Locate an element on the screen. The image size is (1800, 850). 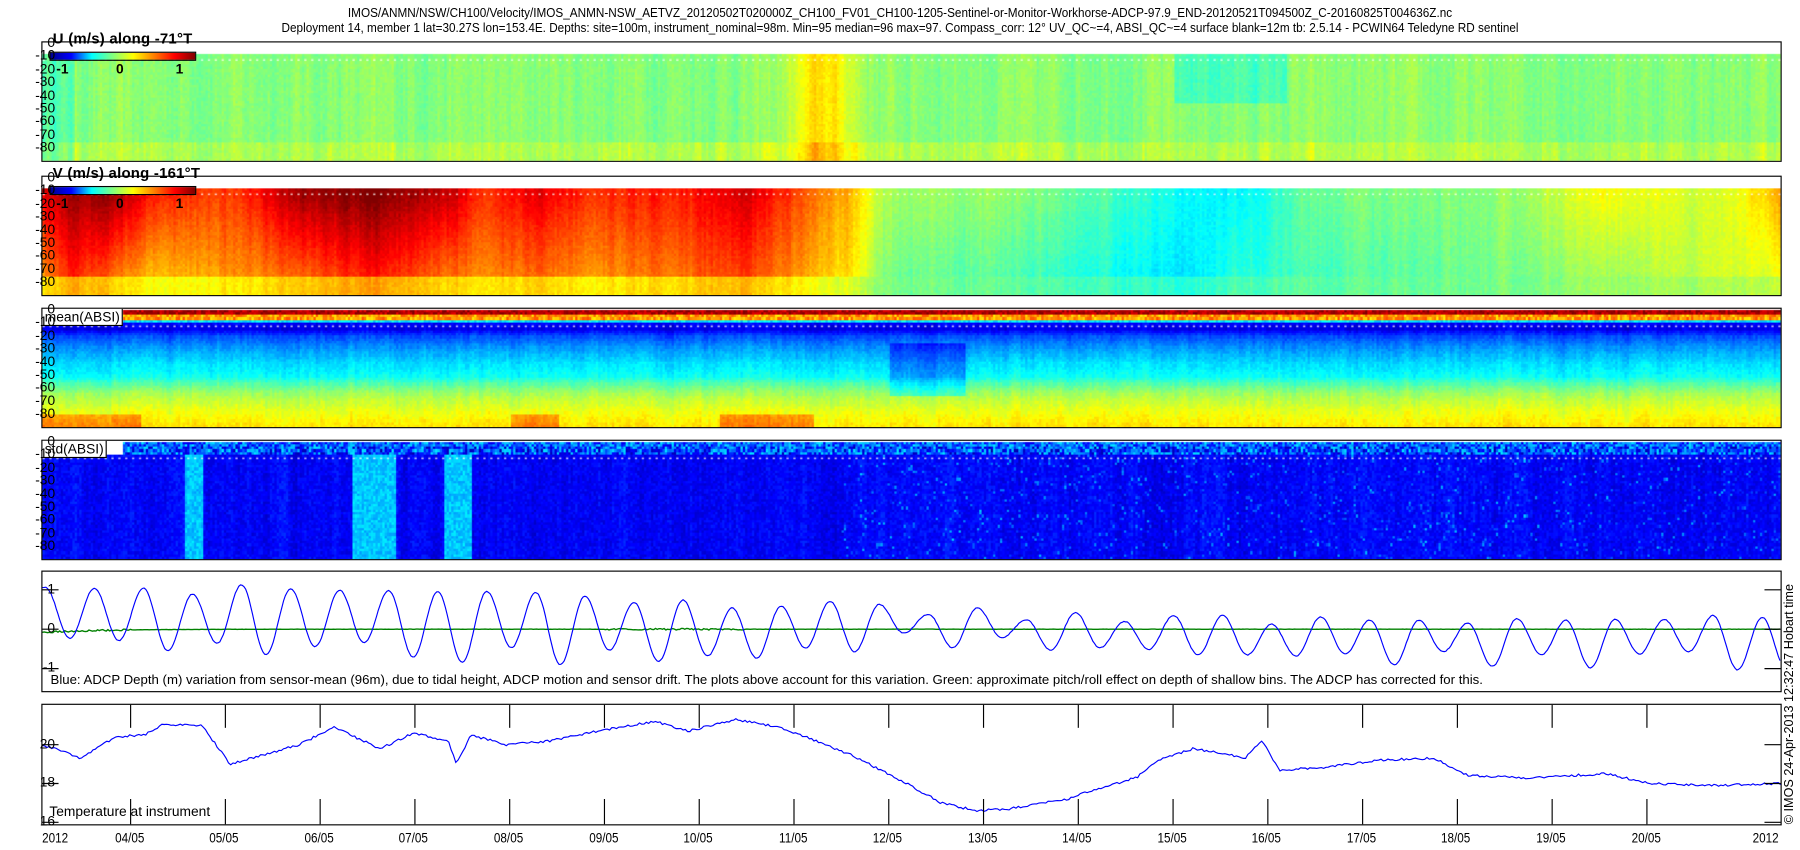
x-tick-label: 12/05 is located at coordinates (887, 838).